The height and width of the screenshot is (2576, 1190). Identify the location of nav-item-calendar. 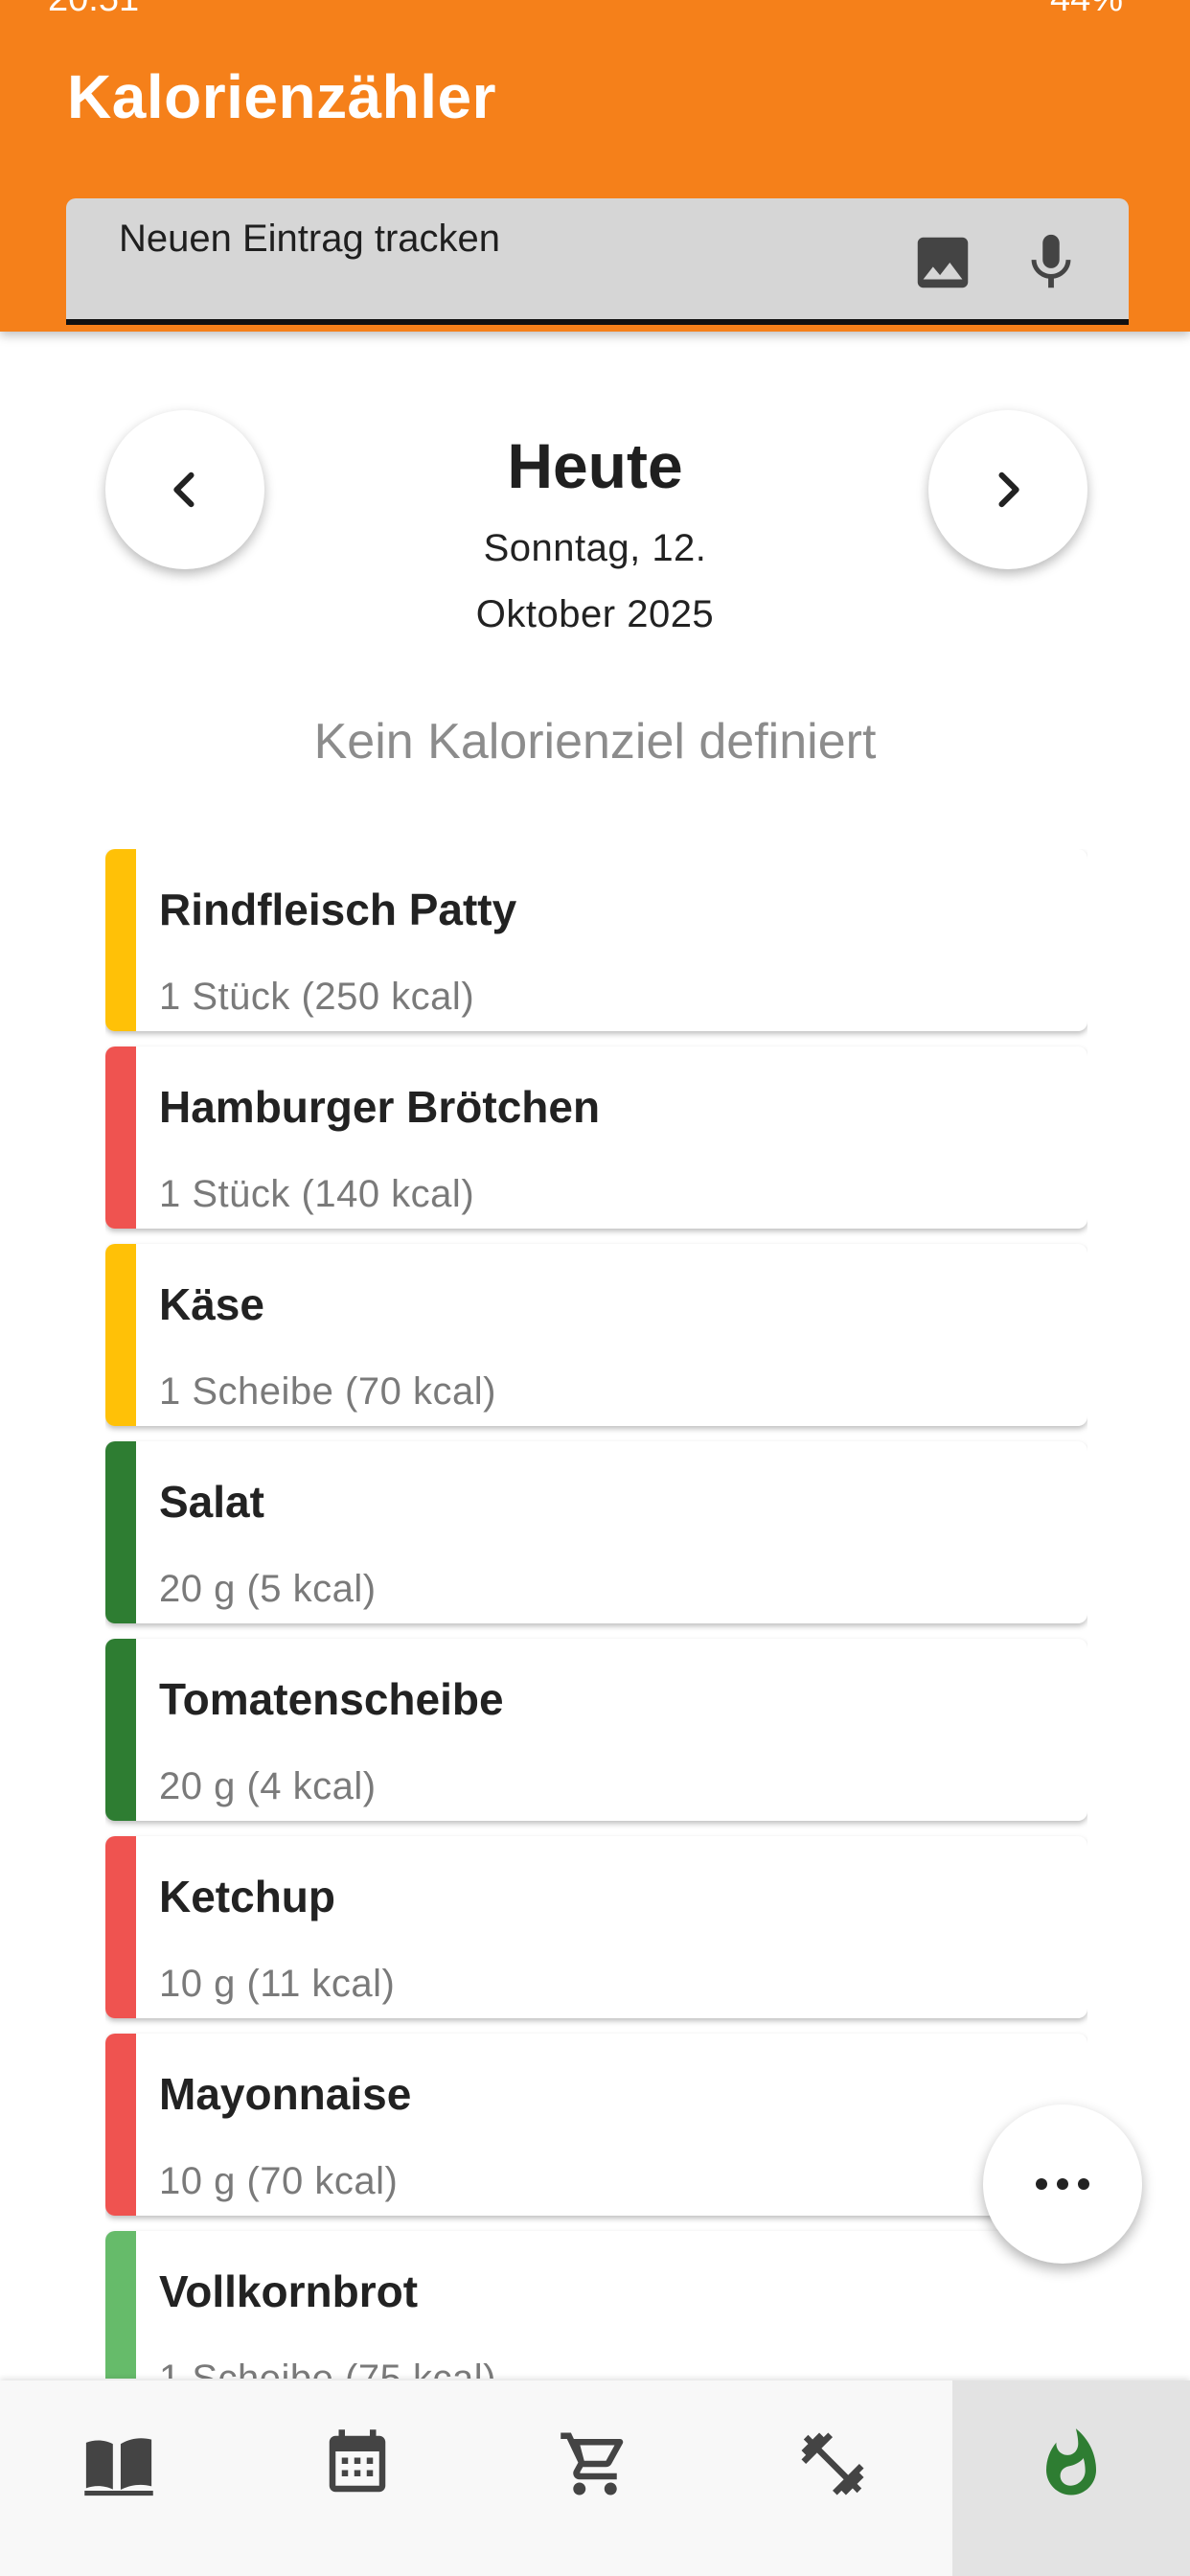
(357, 2478).